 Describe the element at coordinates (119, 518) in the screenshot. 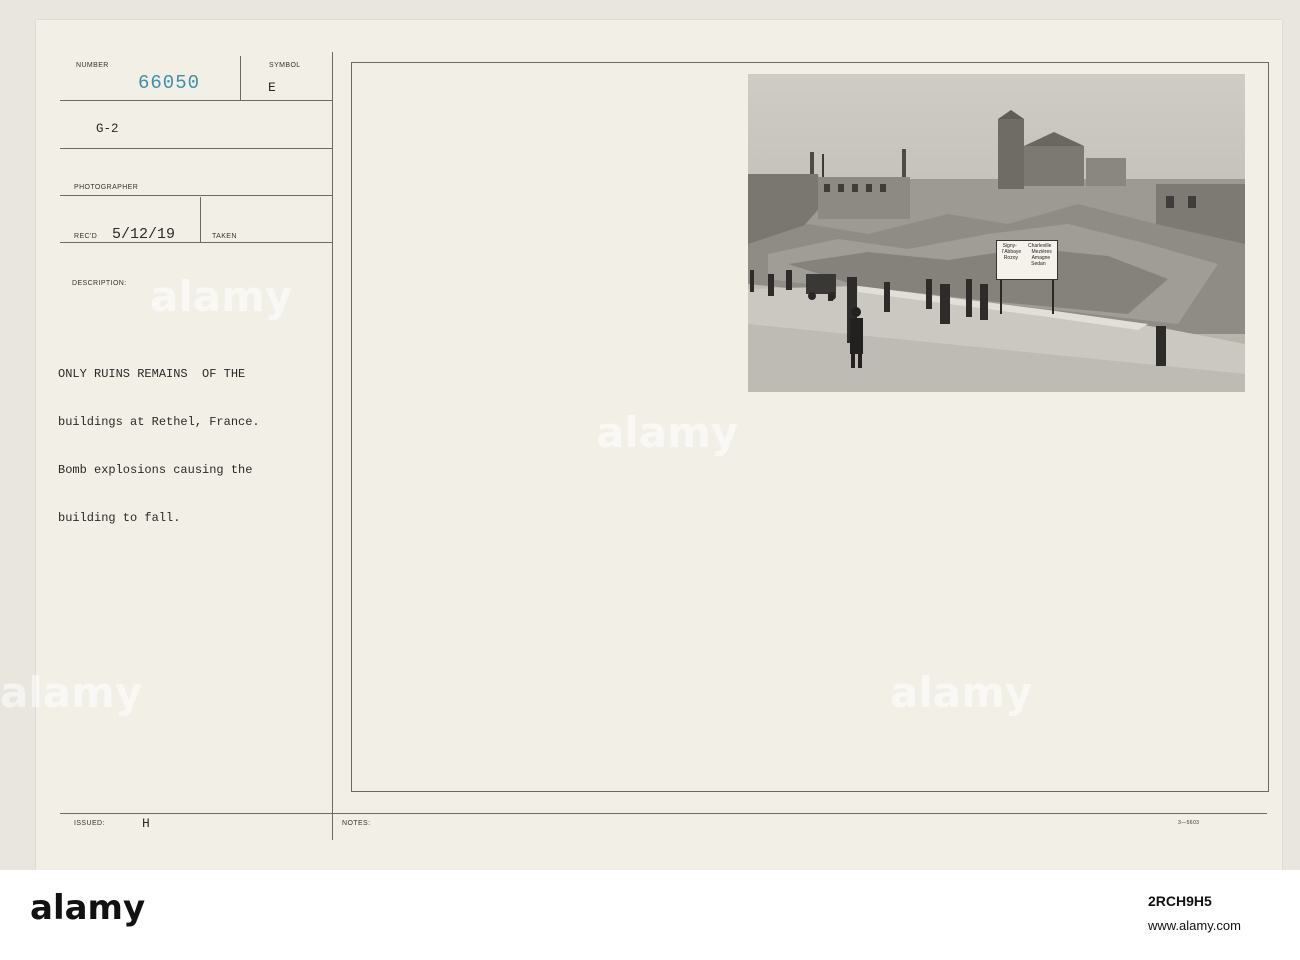

I see `description-line: building to fall.` at that location.